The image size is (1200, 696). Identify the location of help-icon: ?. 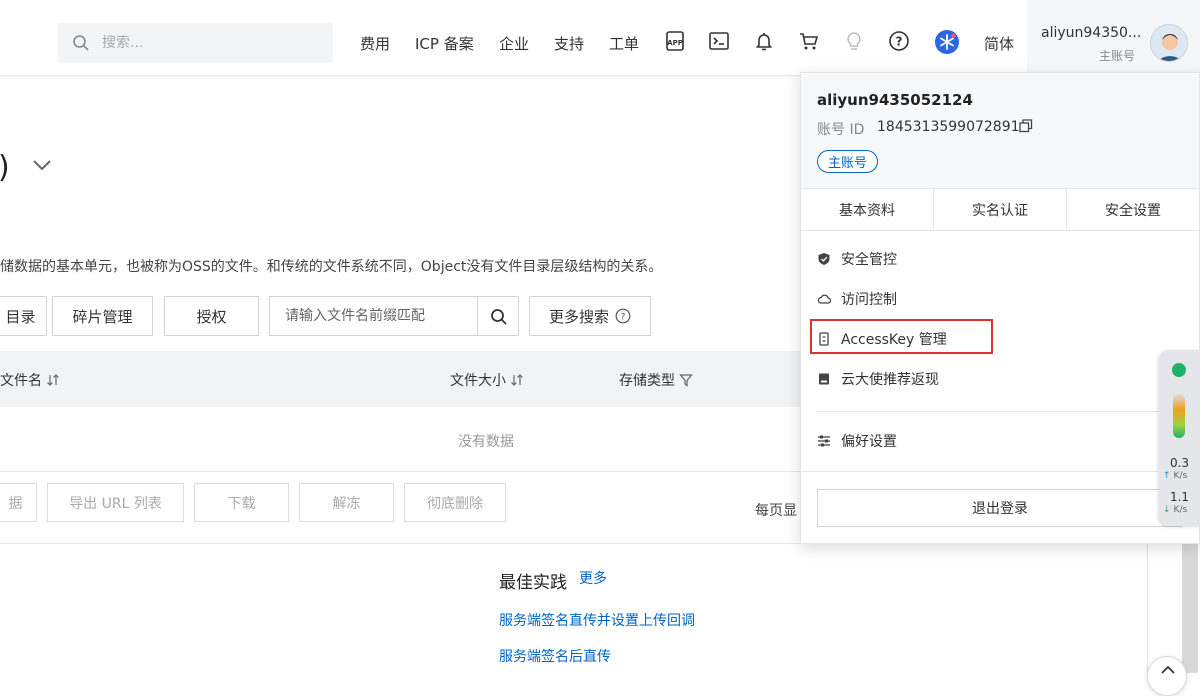
(899, 41).